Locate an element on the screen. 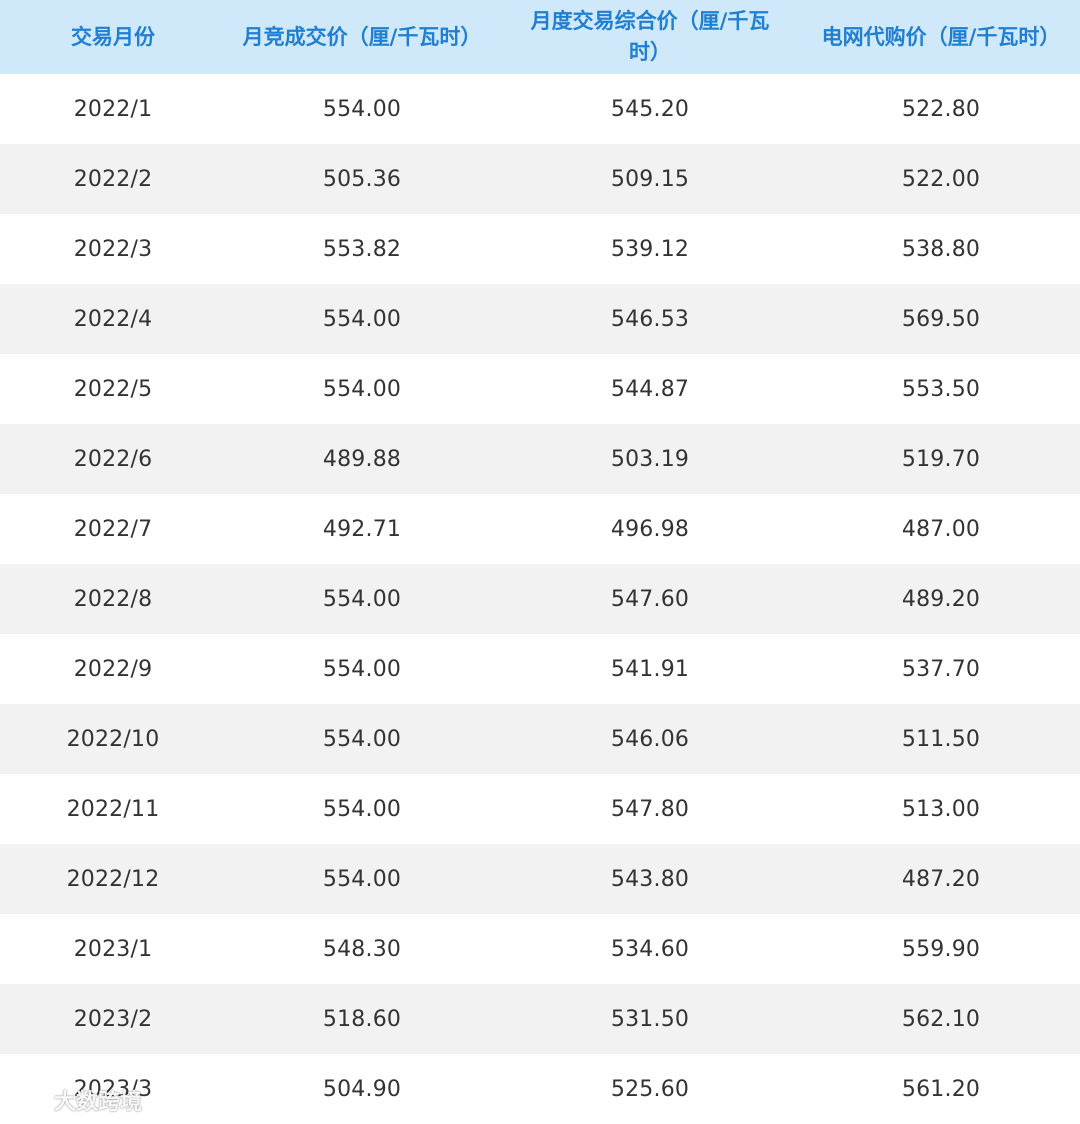  table-row: 2022/8 554.00 547.60 489.20 is located at coordinates (540, 599).